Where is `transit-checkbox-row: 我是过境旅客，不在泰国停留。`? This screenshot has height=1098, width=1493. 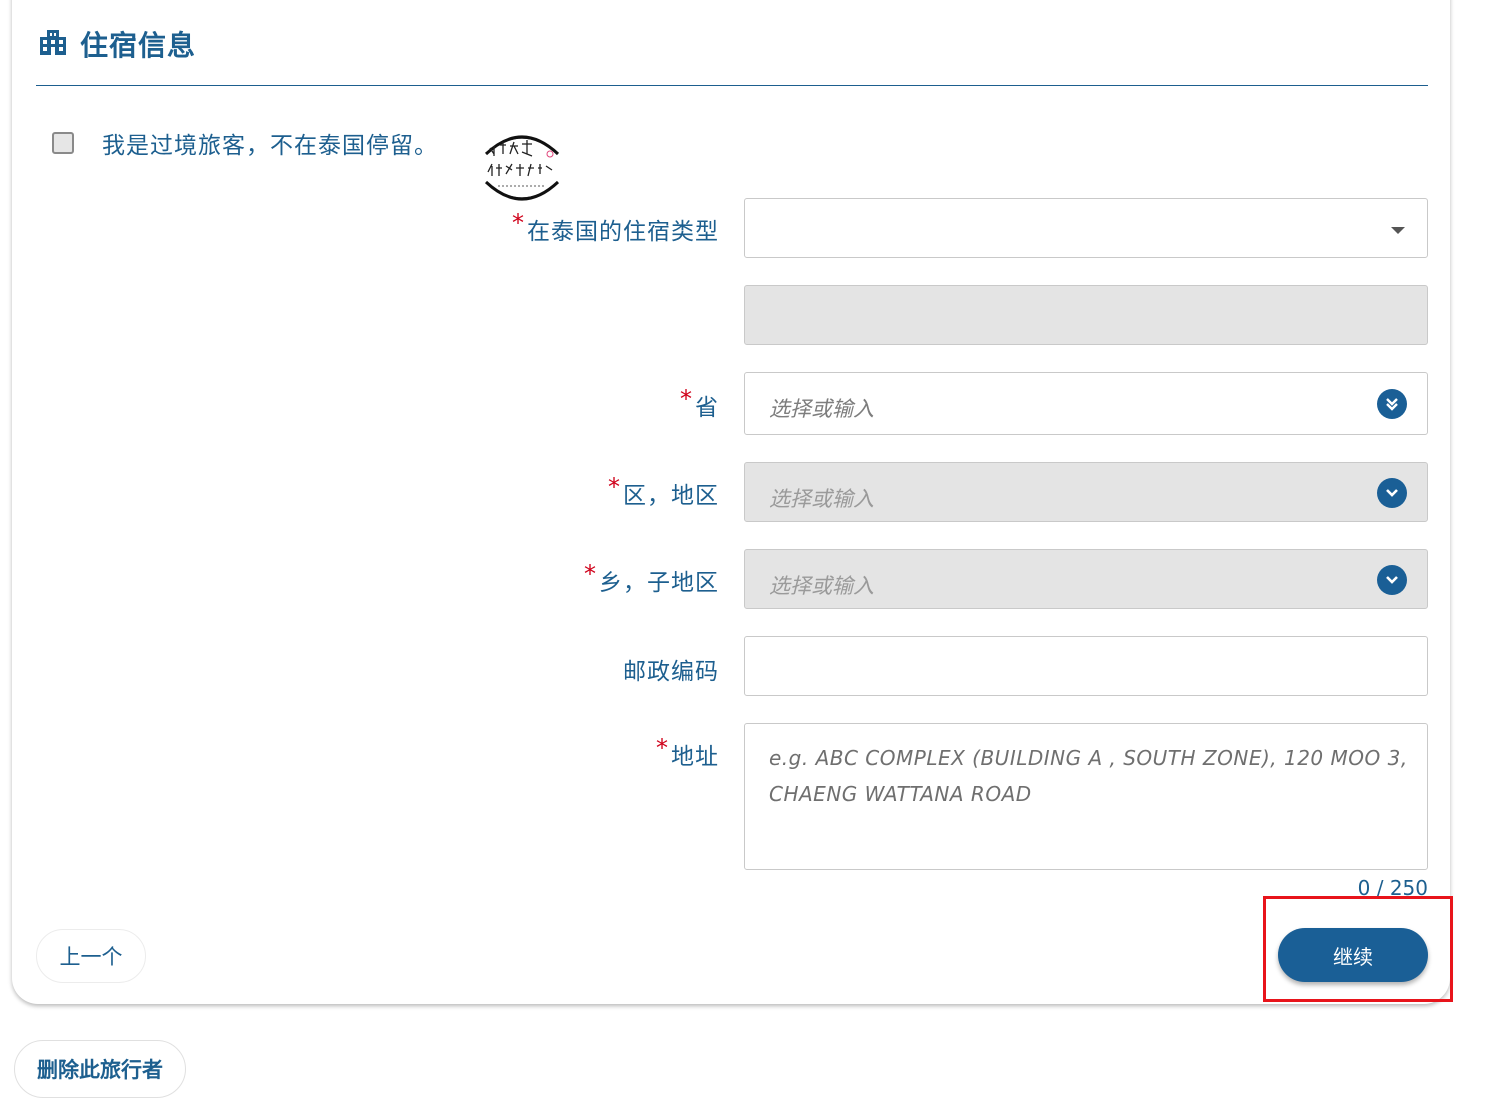 transit-checkbox-row: 我是过境旅客，不在泰国停留。 is located at coordinates (245, 143).